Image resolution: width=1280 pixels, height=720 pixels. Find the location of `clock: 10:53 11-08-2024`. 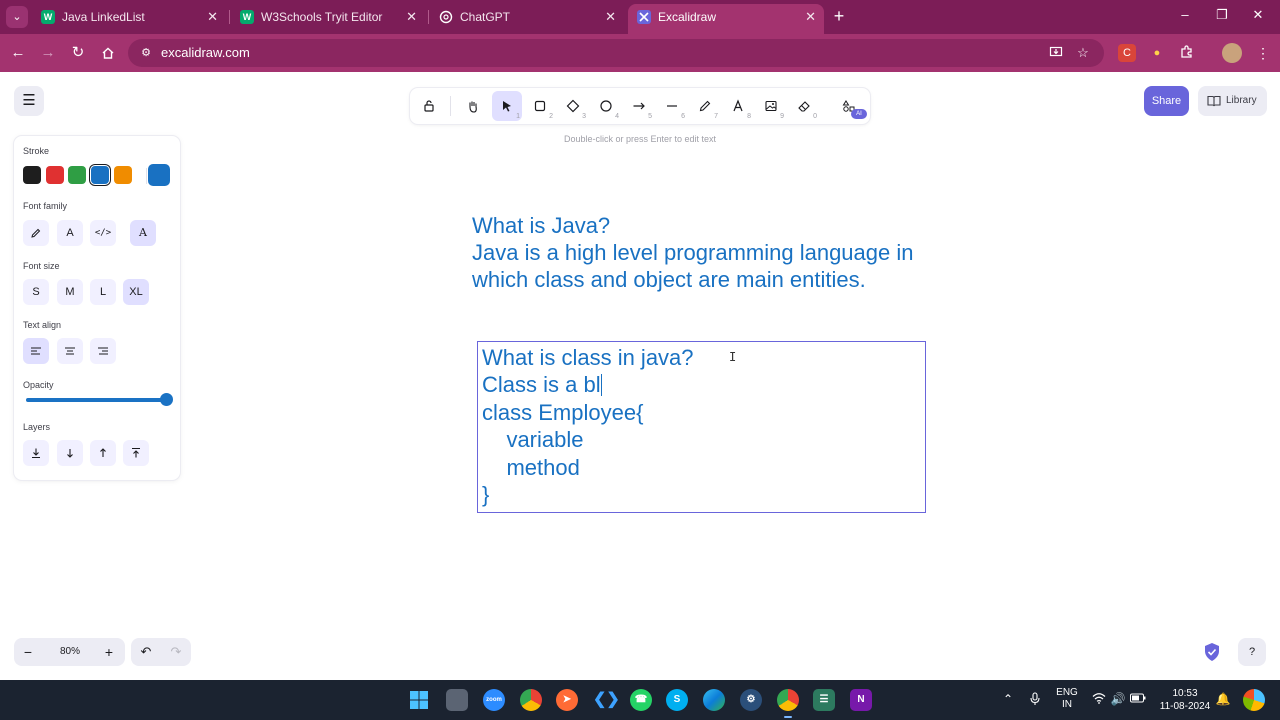

clock: 10:53 11-08-2024 is located at coordinates (1185, 700).